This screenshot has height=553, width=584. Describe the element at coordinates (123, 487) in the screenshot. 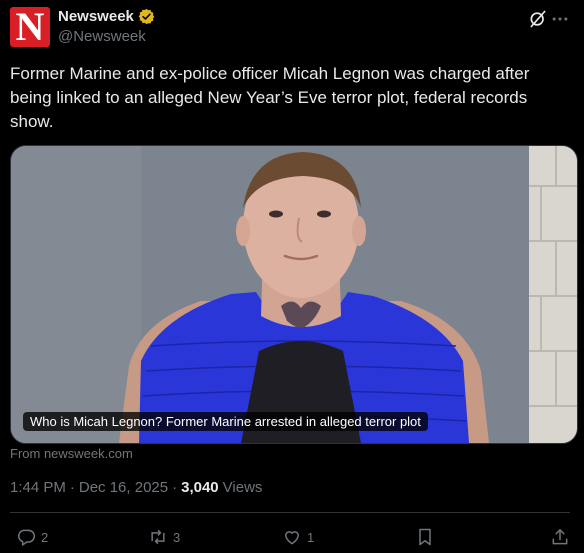

I see `tweet-date: Dec 16, 2025` at that location.